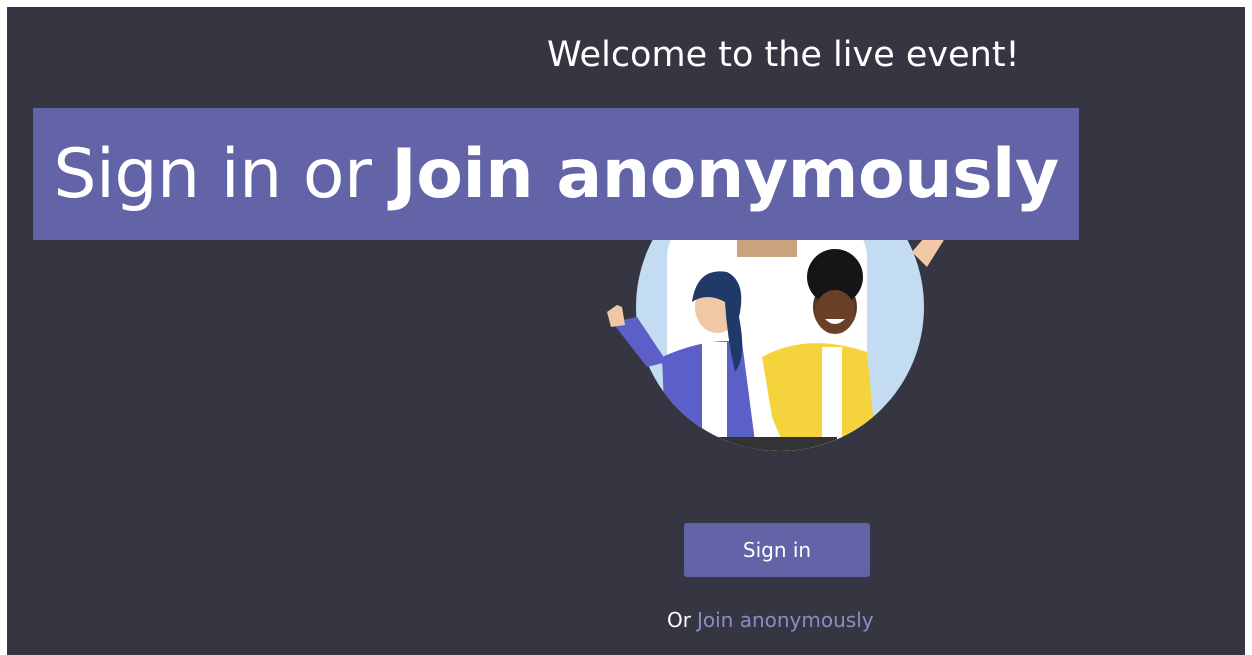 The image size is (1252, 655). Describe the element at coordinates (626, 620) in the screenshot. I see `join-anonymously-line: Or Join anonymously` at that location.